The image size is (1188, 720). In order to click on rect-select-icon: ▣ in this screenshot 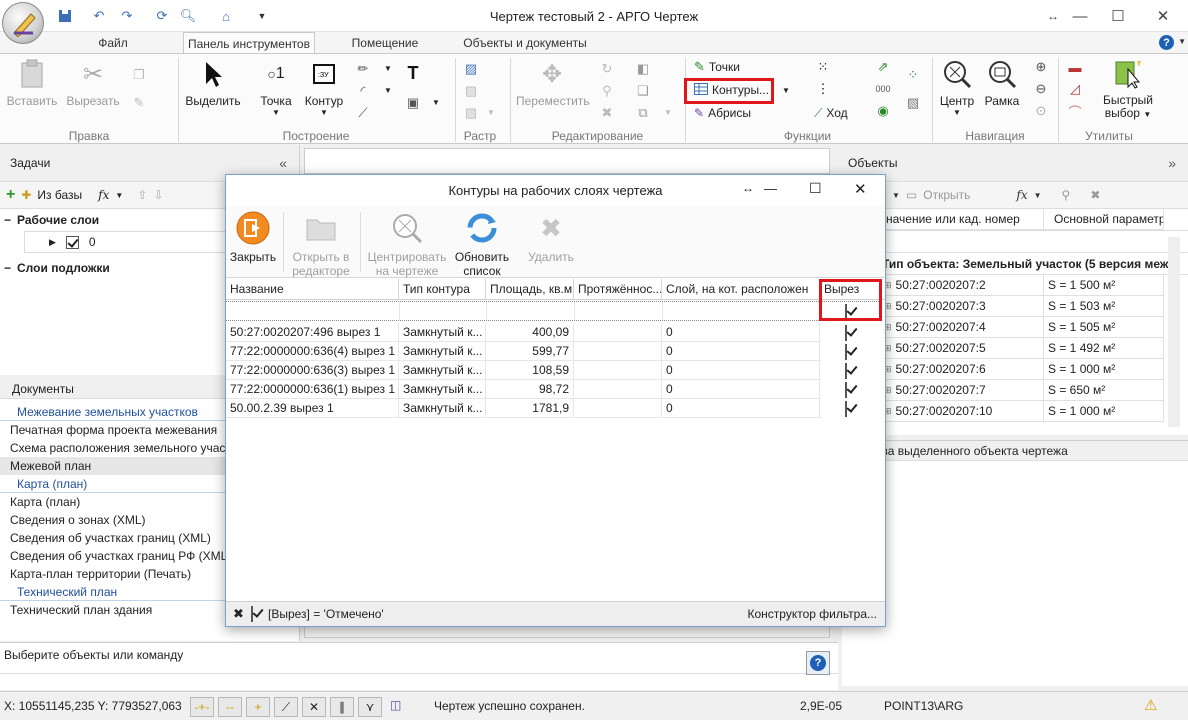, I will do `click(413, 103)`.